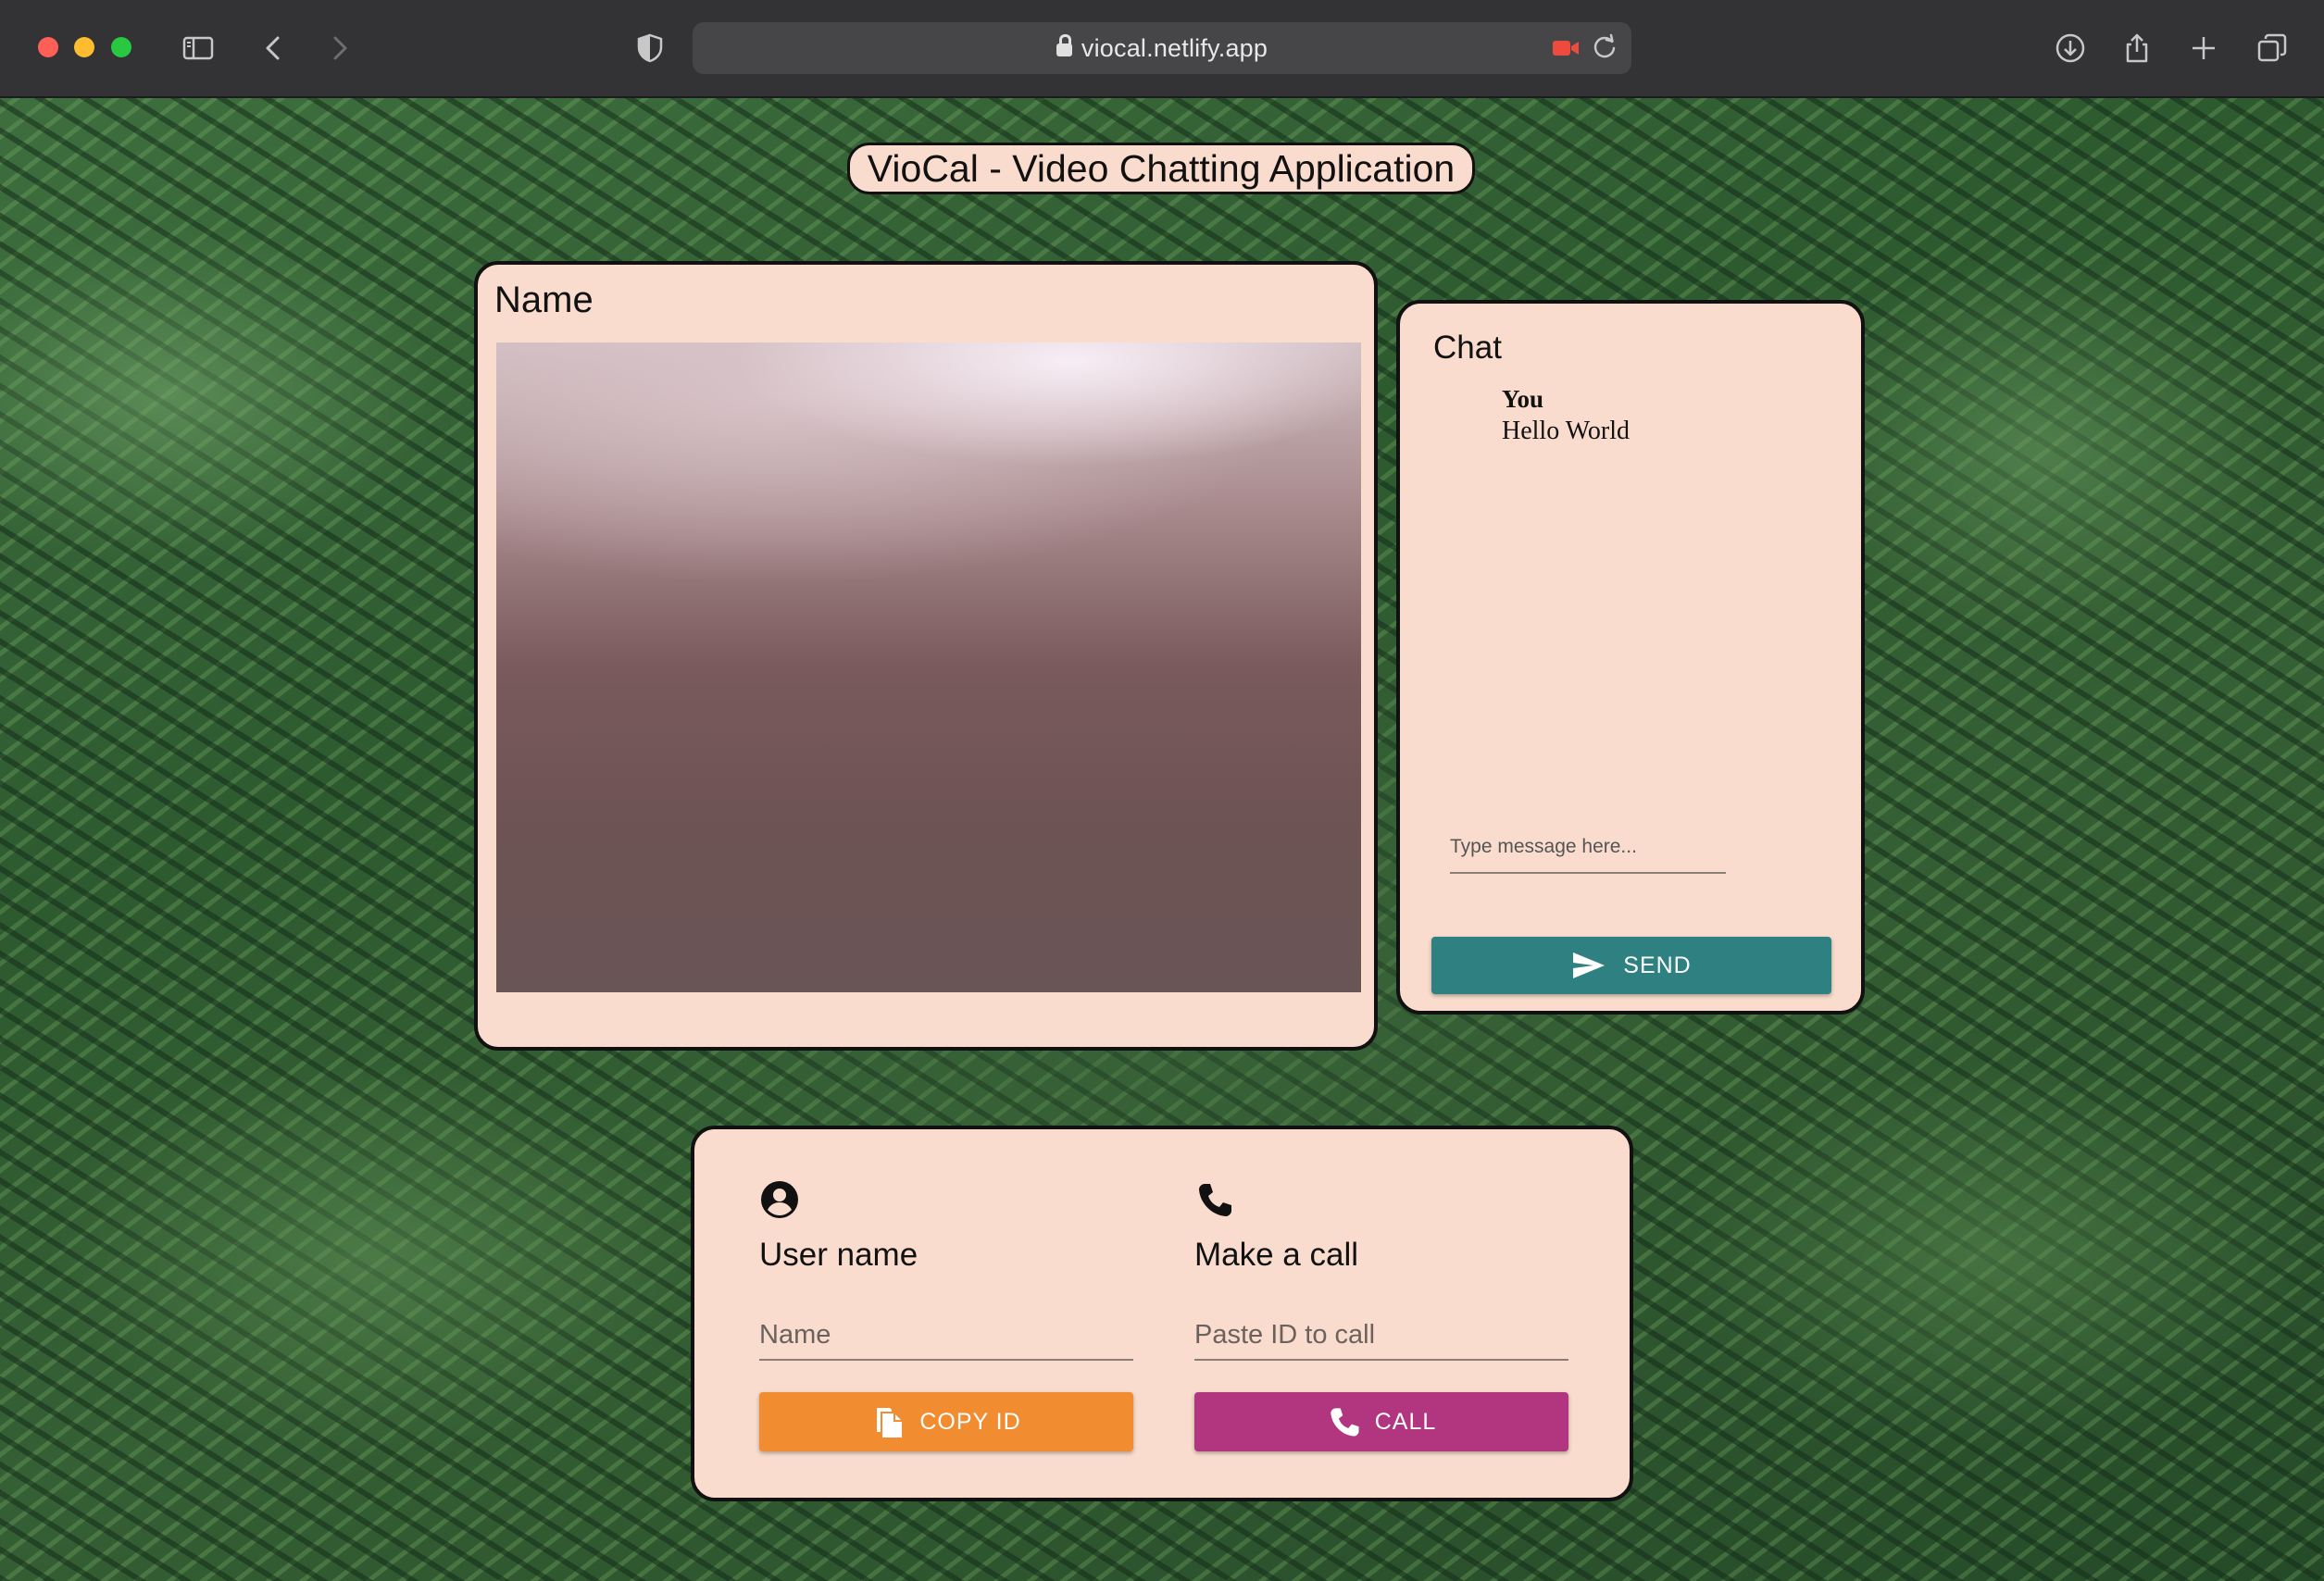  I want to click on browser-toolbar: viocal.netlify.app, so click(1162, 49).